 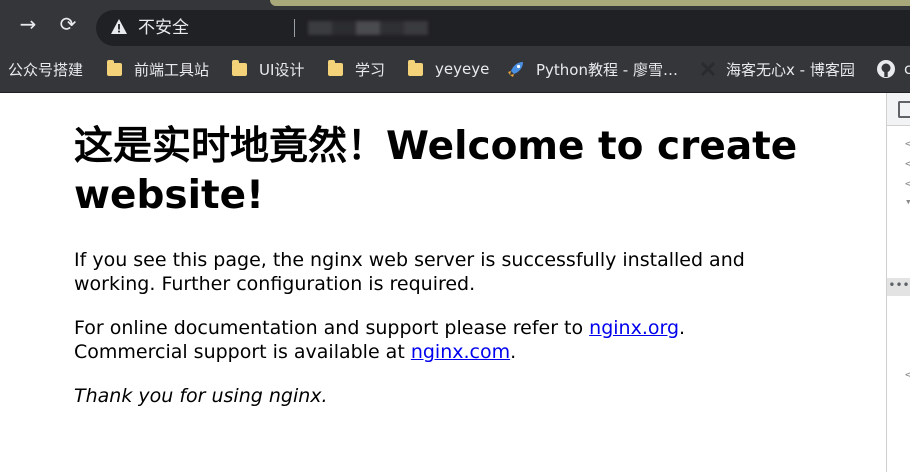 I want to click on security-status-label: 不安全, so click(x=163, y=28).